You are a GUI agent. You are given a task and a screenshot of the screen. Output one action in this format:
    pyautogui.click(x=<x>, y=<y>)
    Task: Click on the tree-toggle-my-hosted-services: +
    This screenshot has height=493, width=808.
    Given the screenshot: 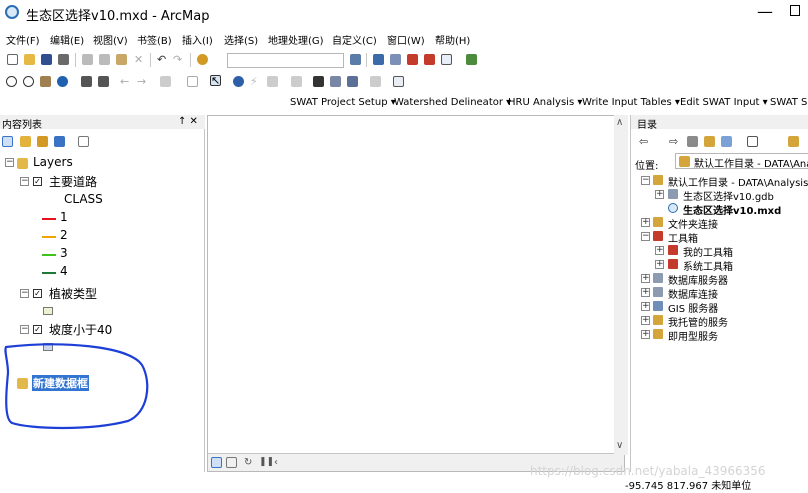 What is the action you would take?
    pyautogui.click(x=645, y=320)
    